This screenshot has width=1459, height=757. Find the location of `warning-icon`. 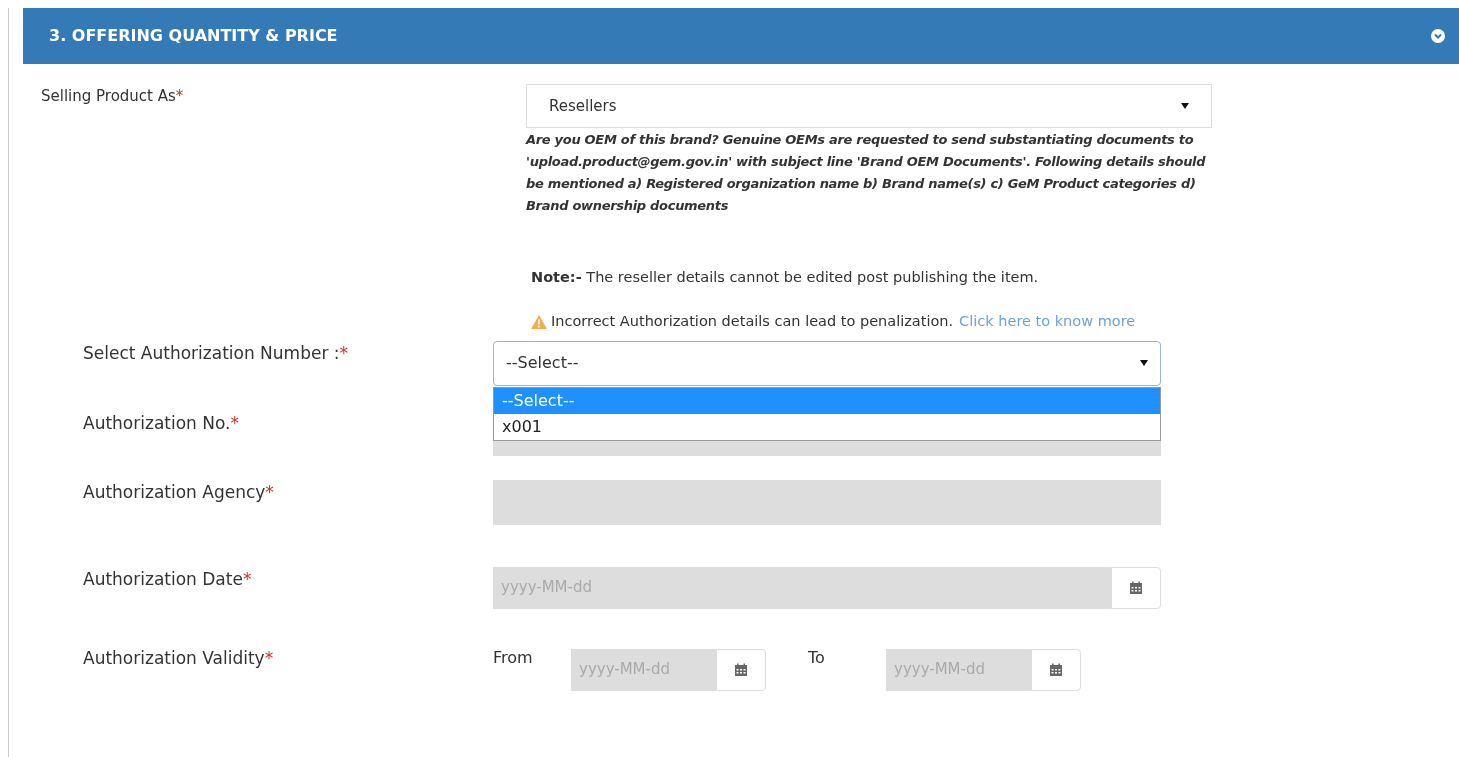

warning-icon is located at coordinates (539, 321).